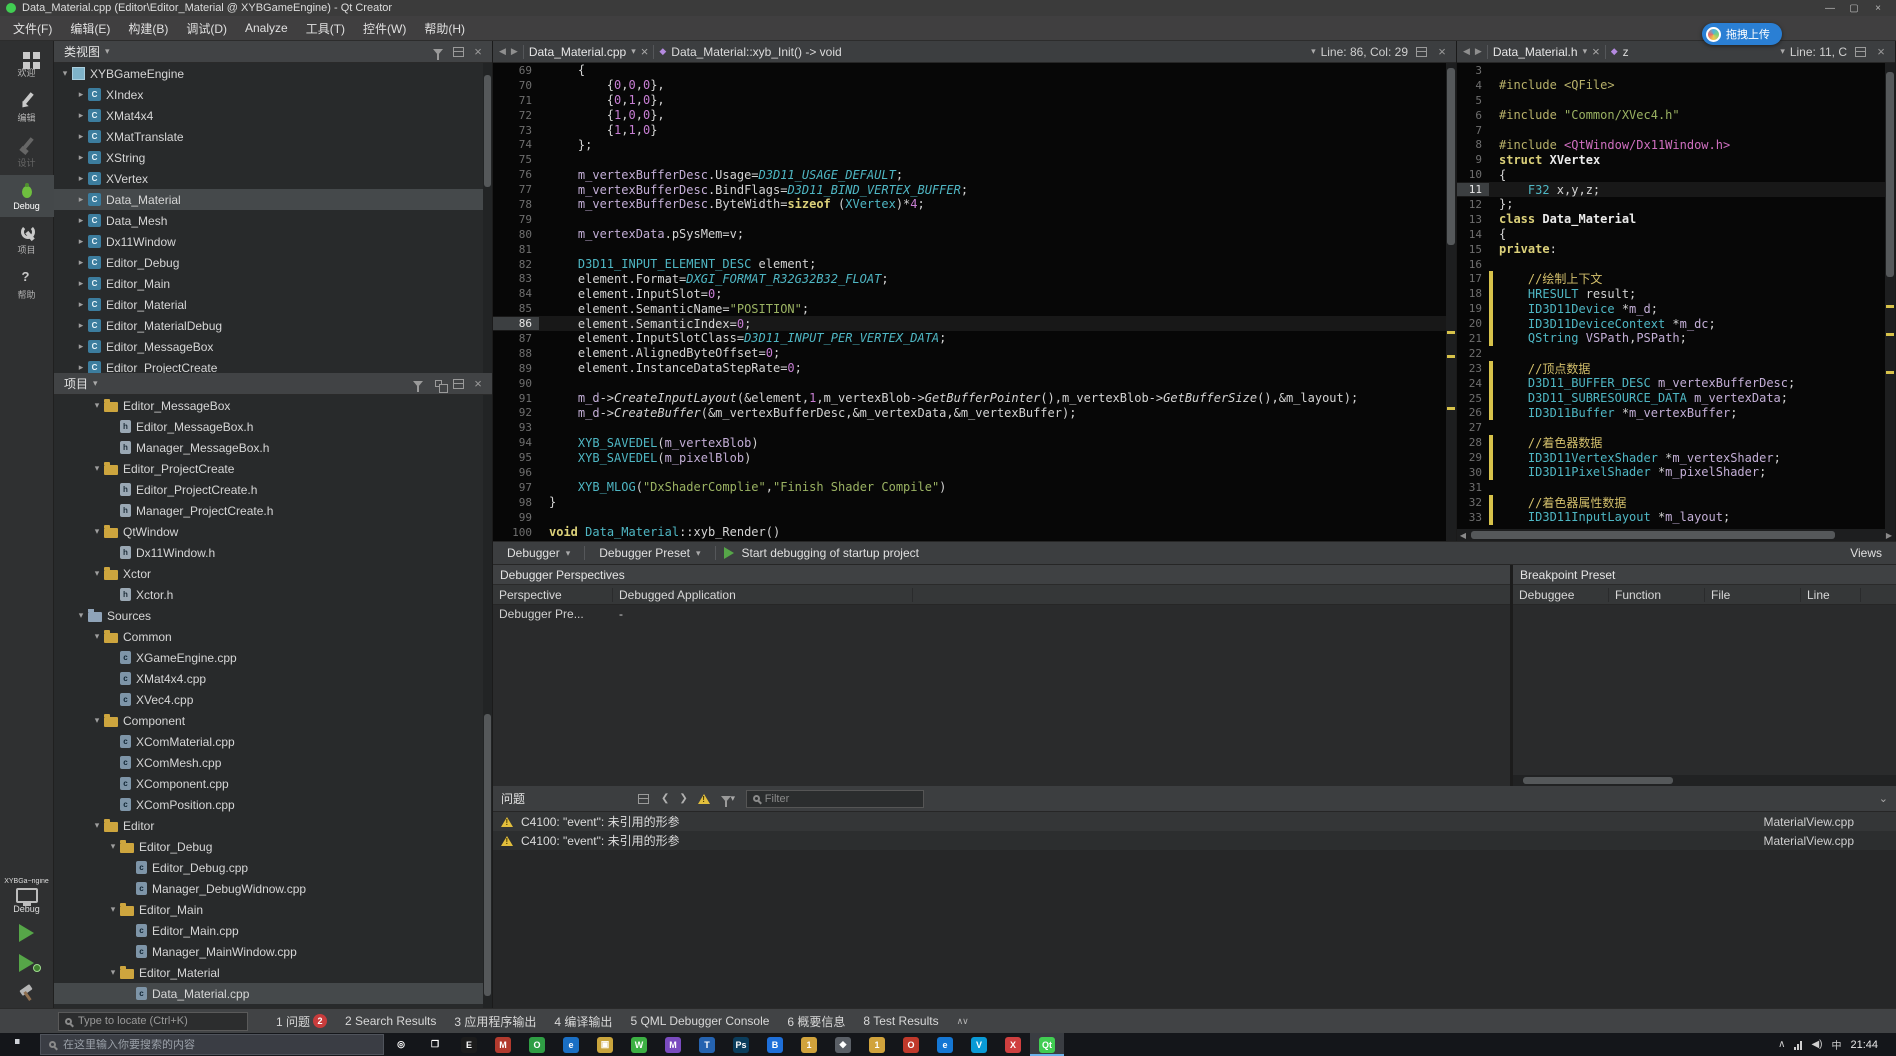  I want to click on project-item: h Xctor.h, so click(273, 594).